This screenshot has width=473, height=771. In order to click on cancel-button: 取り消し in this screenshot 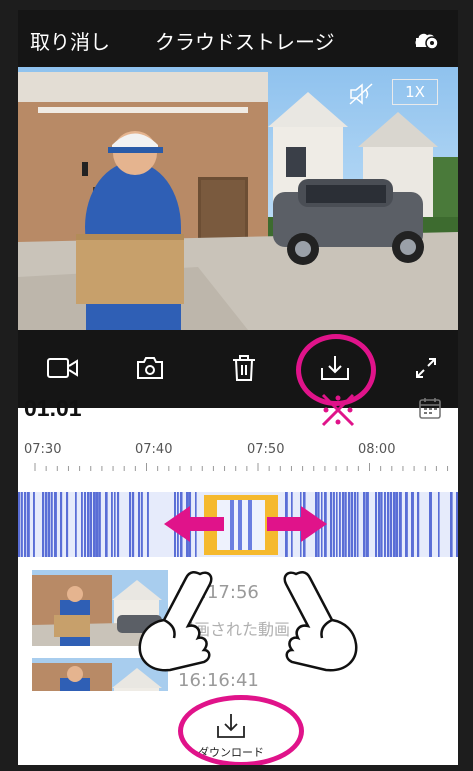, I will do `click(70, 40)`.